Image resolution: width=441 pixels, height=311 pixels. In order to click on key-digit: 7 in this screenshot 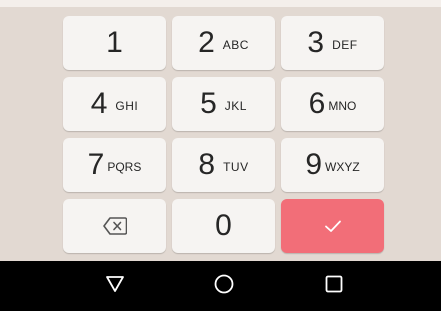, I will do `click(96, 164)`.